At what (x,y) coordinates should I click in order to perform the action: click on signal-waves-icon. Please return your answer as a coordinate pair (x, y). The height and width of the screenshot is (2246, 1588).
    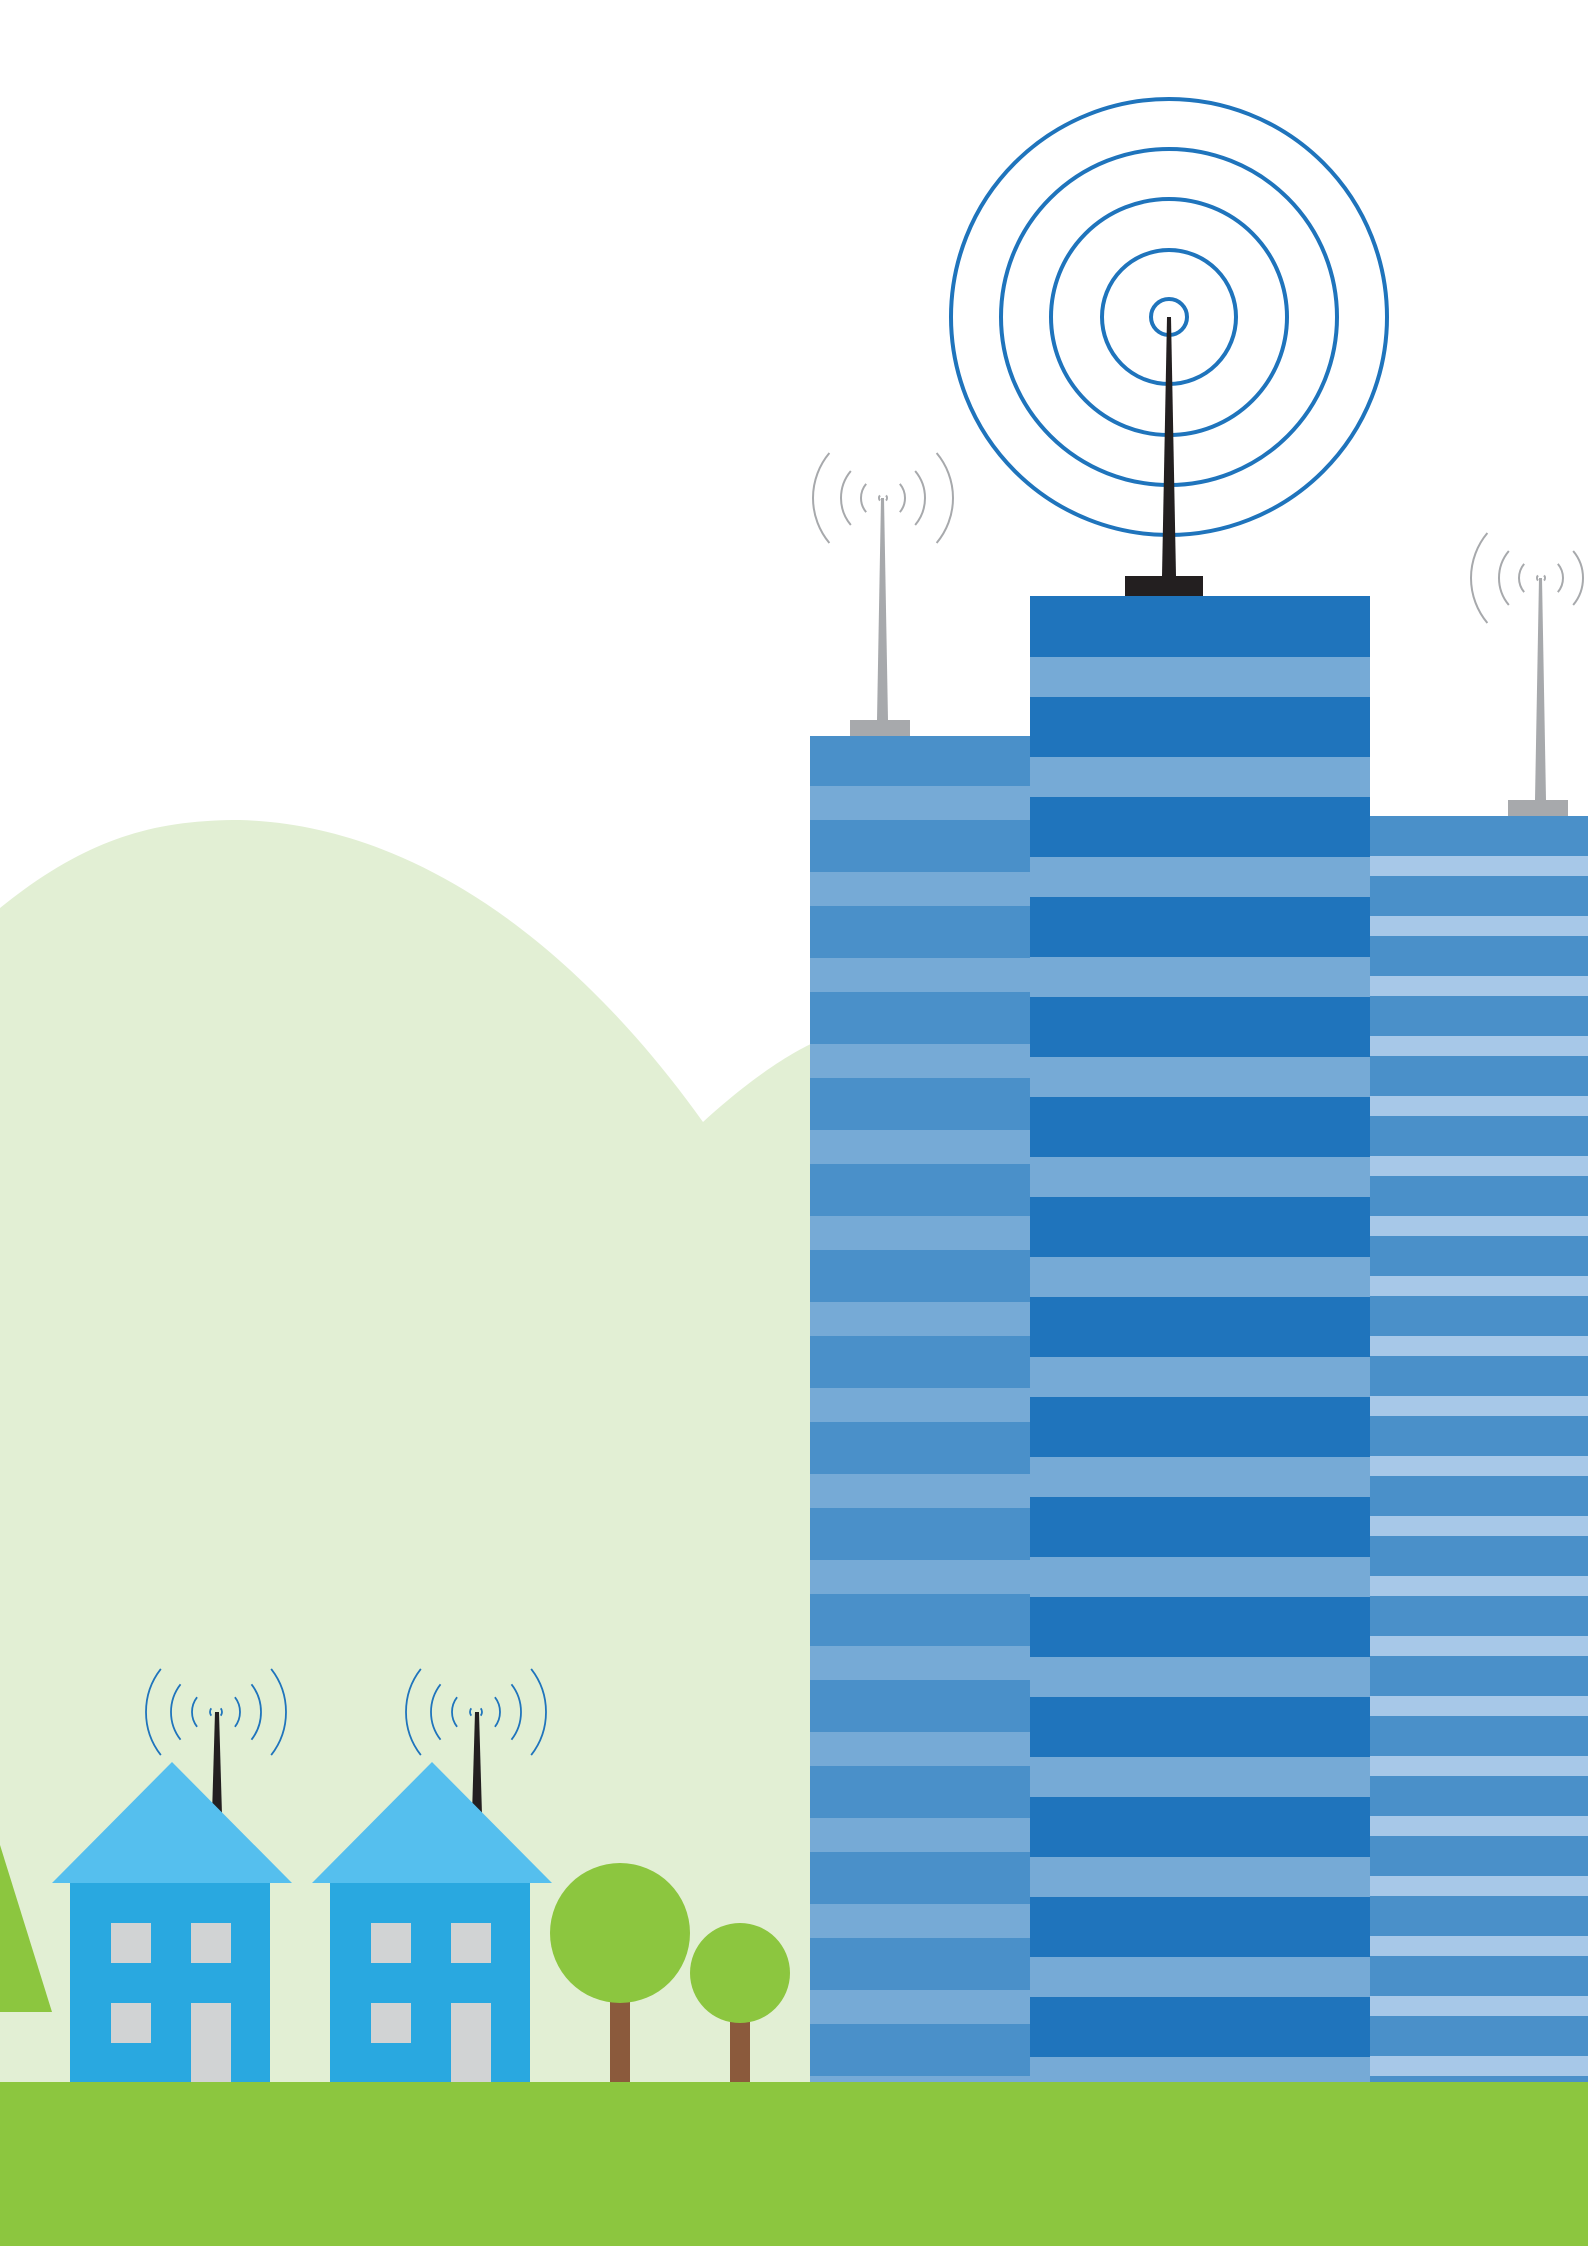
    Looking at the image, I should click on (1527, 578).